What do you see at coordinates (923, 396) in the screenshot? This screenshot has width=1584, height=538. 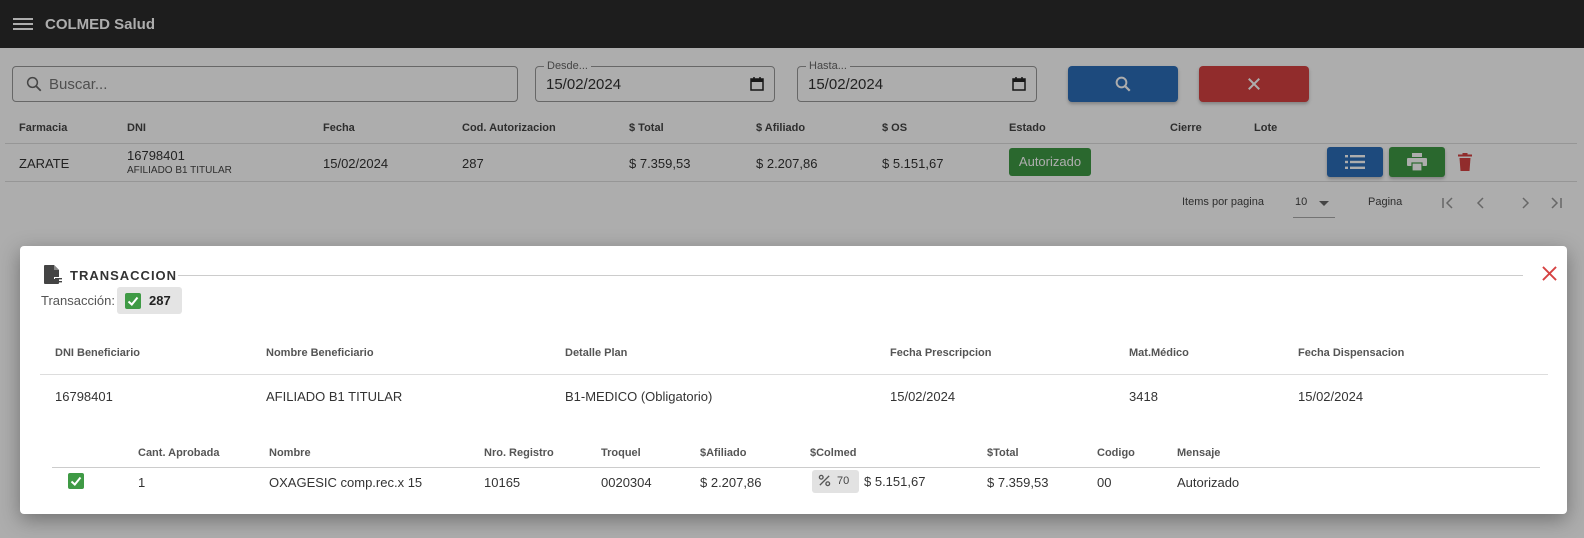 I see `cell-fecha-prescripcion: 15/02/2024` at bounding box center [923, 396].